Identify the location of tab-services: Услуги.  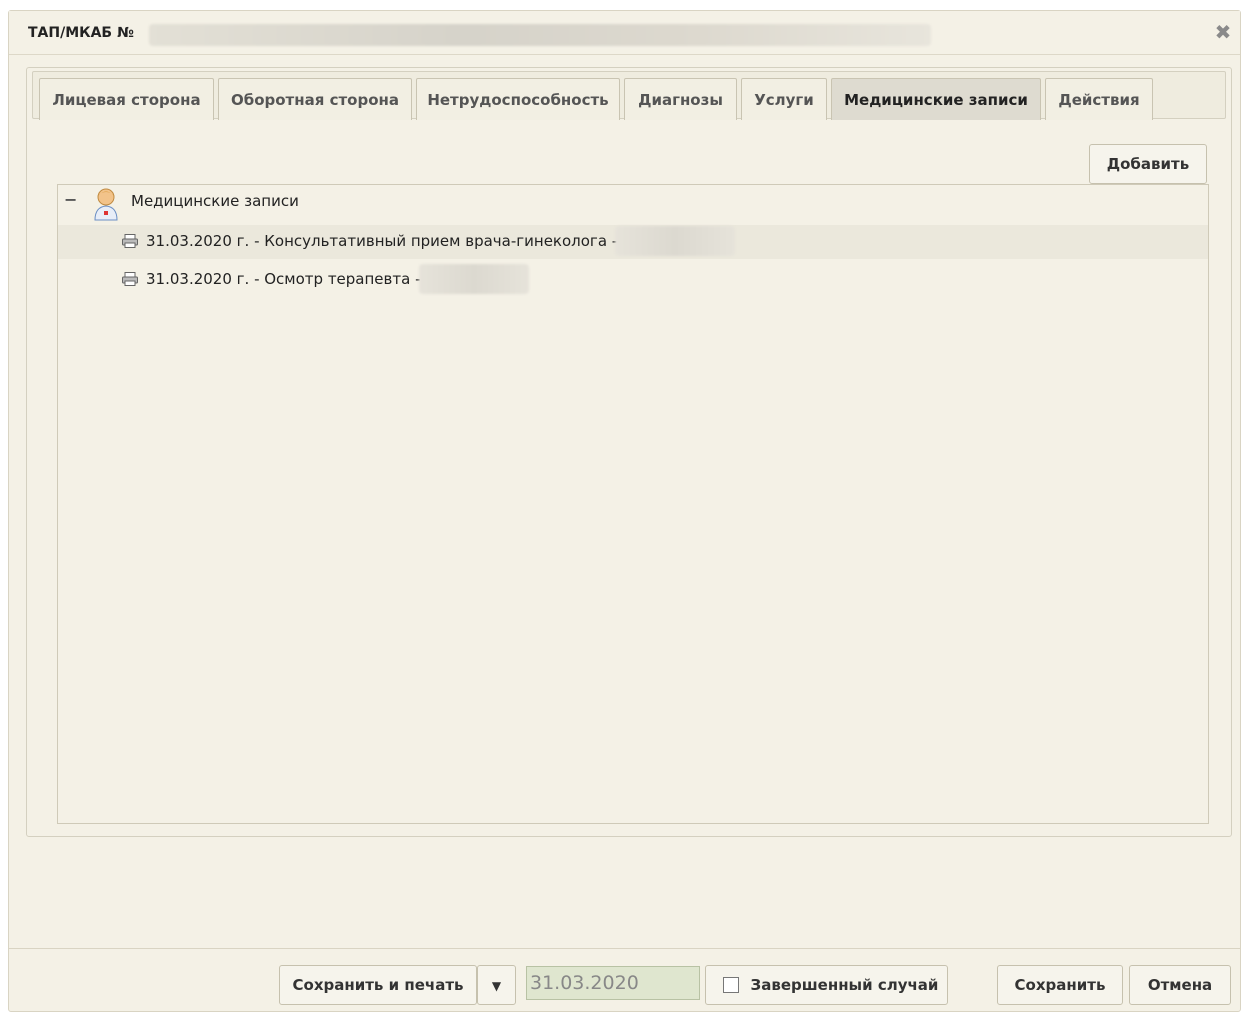
(784, 99).